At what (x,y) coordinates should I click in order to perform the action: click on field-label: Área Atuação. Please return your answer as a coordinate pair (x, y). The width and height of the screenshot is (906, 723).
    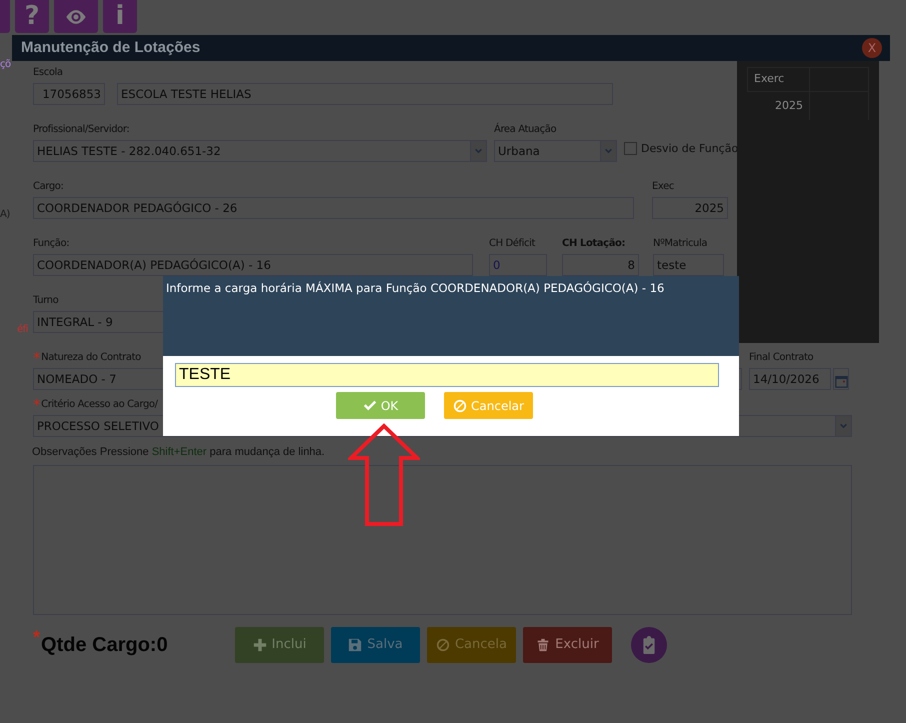
    Looking at the image, I should click on (526, 129).